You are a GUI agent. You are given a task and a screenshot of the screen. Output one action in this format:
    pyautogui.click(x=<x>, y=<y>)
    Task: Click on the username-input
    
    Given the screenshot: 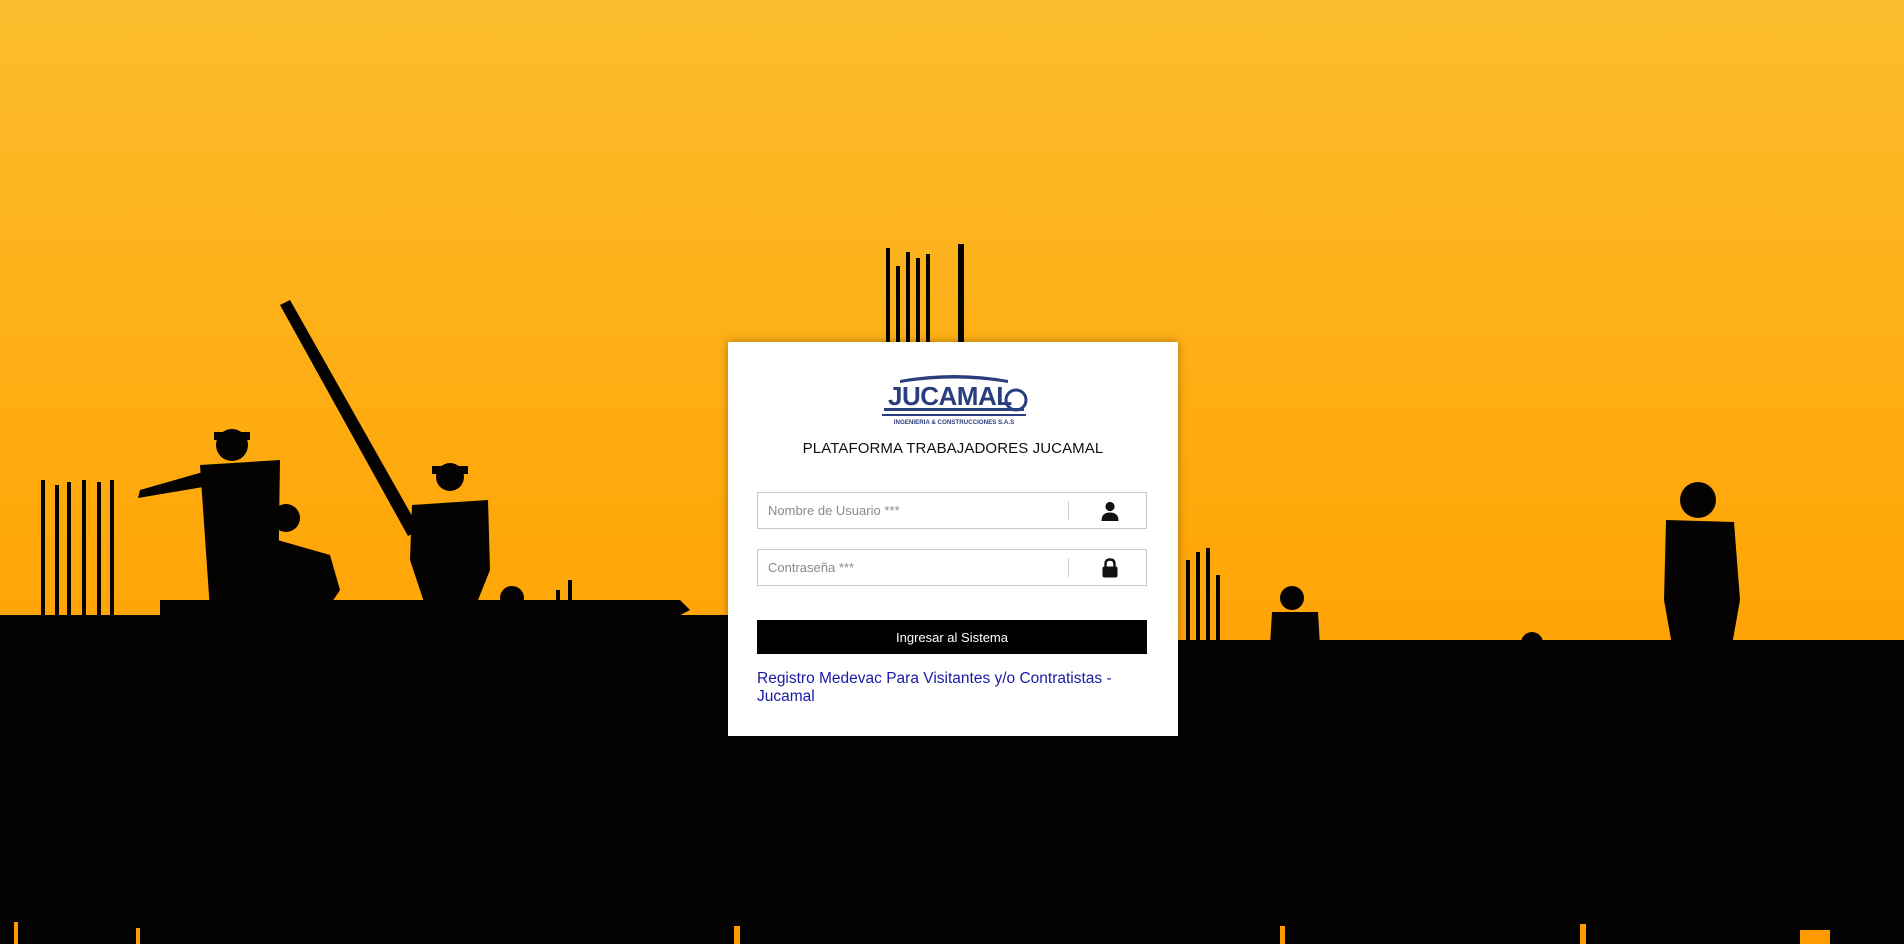 What is the action you would take?
    pyautogui.click(x=913, y=510)
    